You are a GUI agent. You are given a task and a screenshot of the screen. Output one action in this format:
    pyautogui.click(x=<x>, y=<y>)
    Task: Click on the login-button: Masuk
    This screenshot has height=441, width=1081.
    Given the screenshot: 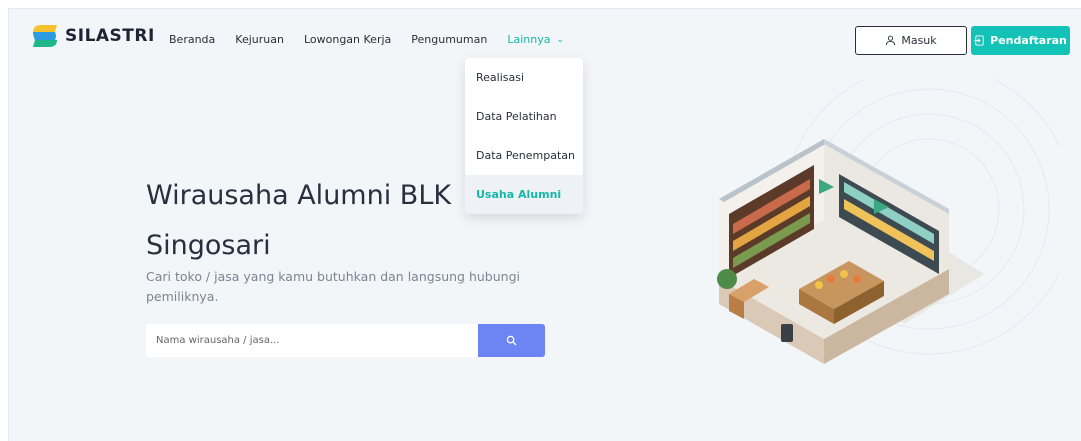 What is the action you would take?
    pyautogui.click(x=911, y=40)
    